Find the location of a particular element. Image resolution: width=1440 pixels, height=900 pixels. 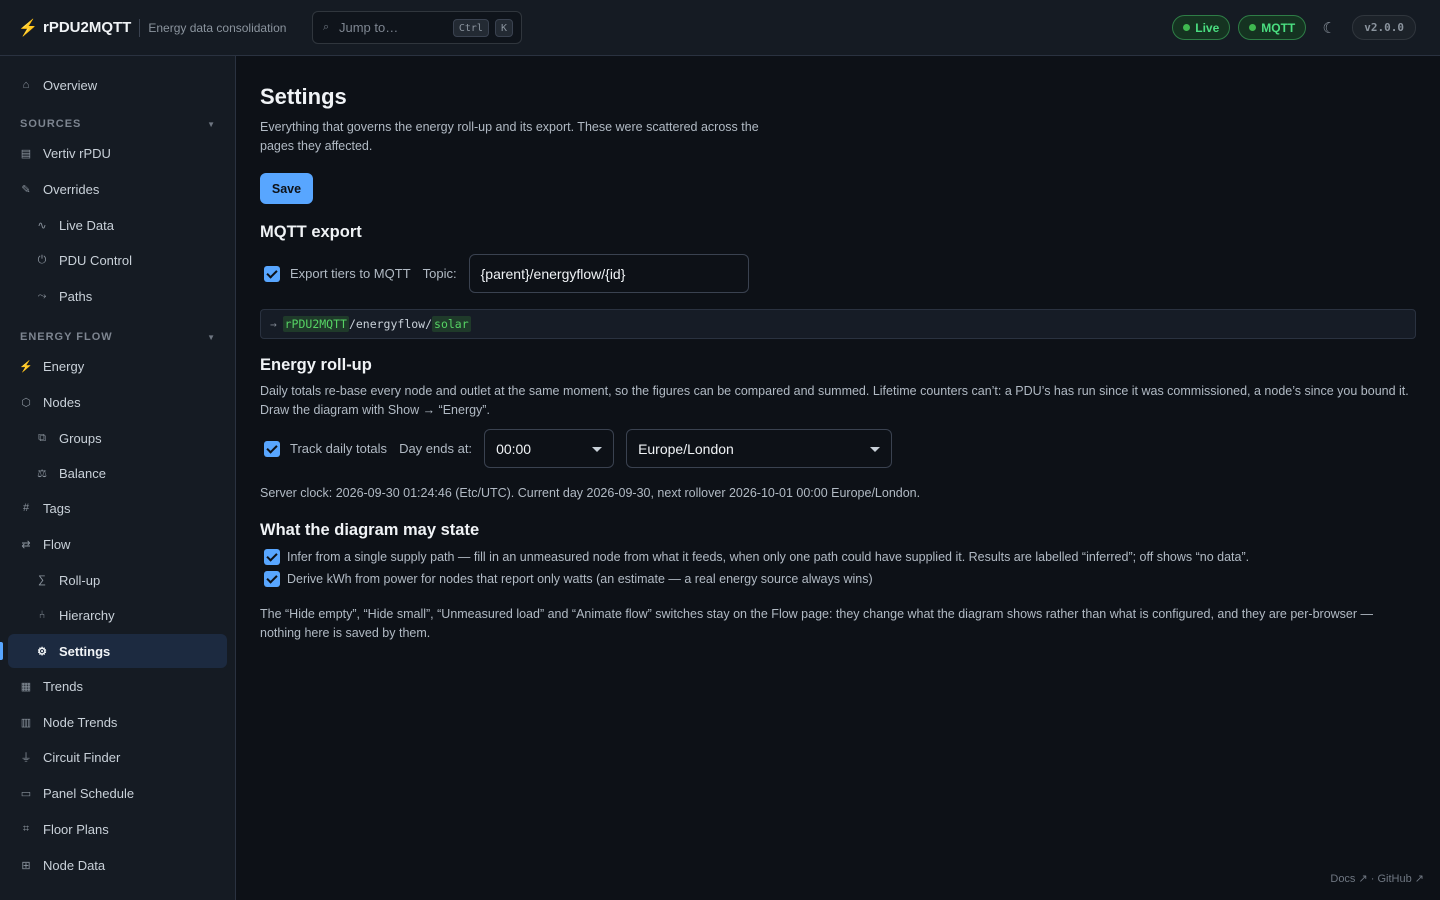

footer-links: Docs ↗ · GitHub ↗ is located at coordinates (1377, 878).